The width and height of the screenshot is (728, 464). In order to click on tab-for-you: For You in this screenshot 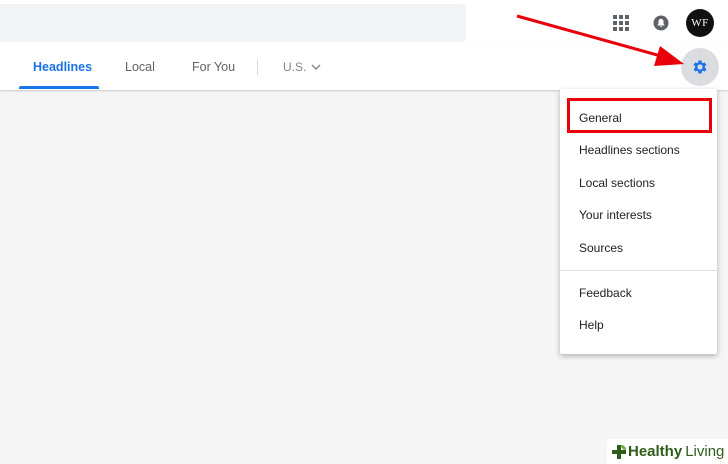, I will do `click(213, 67)`.